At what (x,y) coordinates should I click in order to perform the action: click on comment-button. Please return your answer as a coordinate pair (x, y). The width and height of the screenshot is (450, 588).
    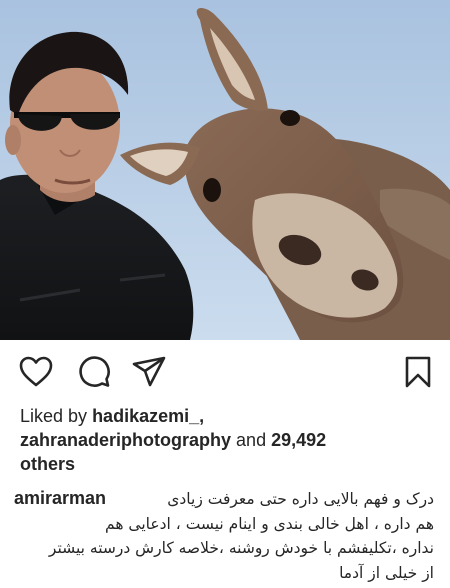
    Looking at the image, I should click on (94, 372).